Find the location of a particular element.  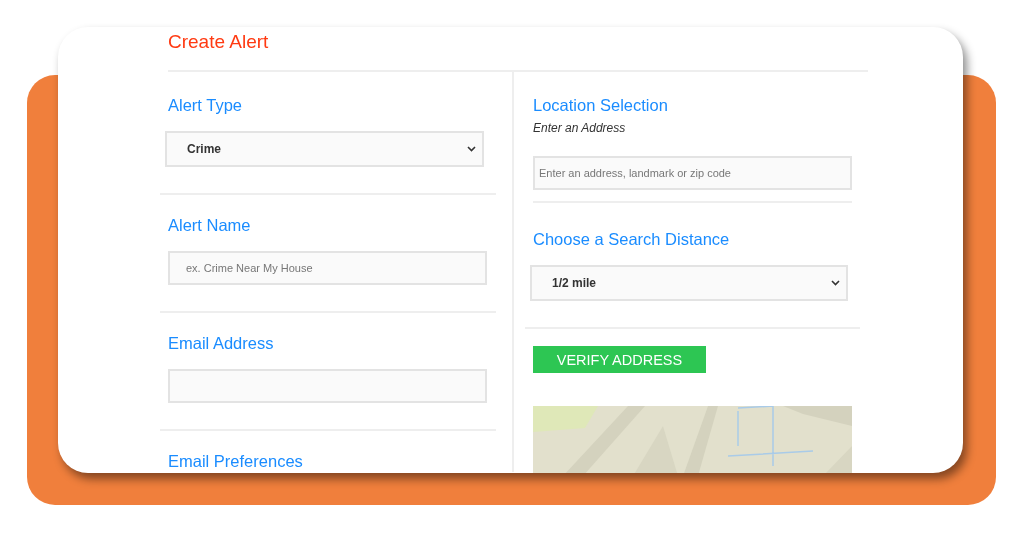

input-field is located at coordinates (327, 386).